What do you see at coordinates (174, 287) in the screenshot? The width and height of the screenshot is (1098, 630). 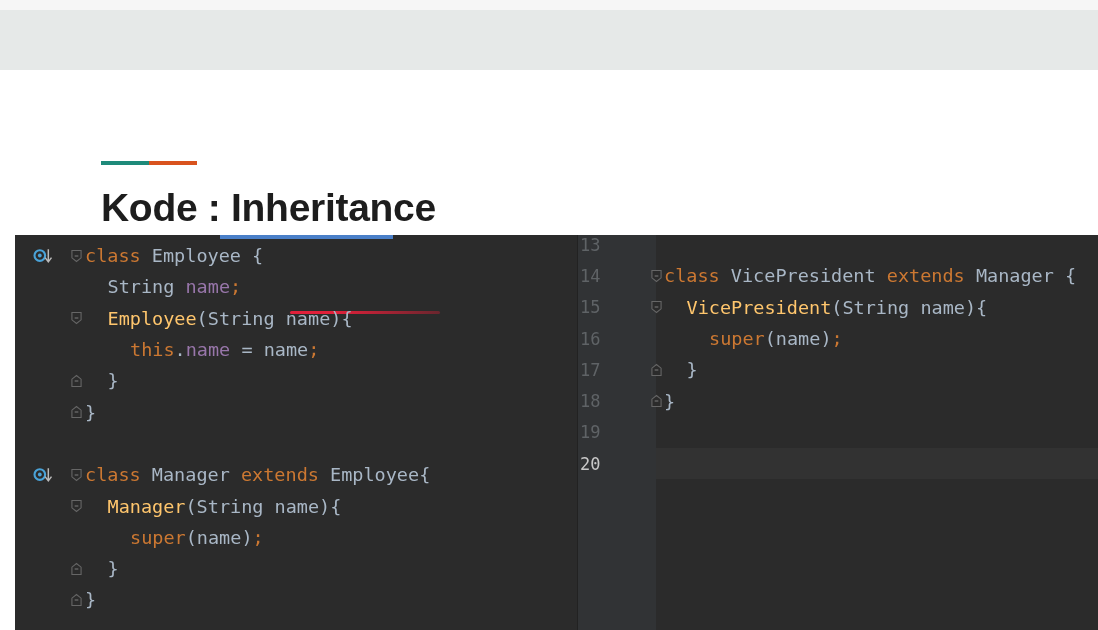 I see `code-line: String name;` at bounding box center [174, 287].